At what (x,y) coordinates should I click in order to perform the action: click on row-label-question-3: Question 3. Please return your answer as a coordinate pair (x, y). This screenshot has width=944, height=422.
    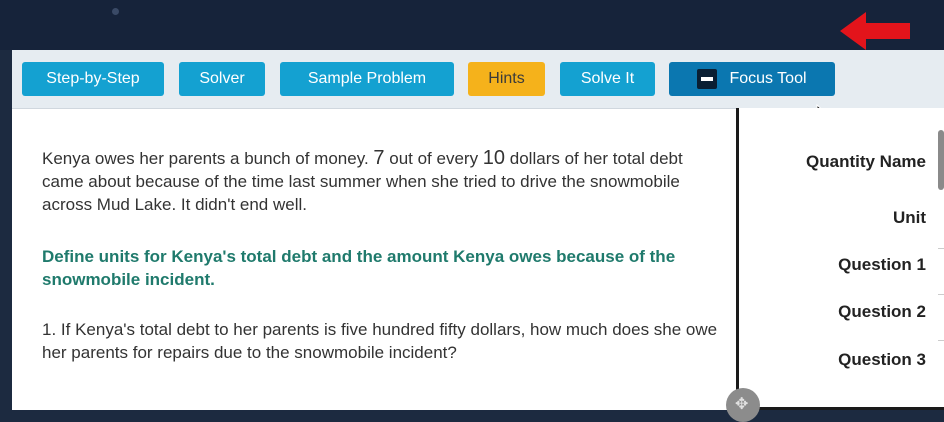
    Looking at the image, I should click on (882, 359).